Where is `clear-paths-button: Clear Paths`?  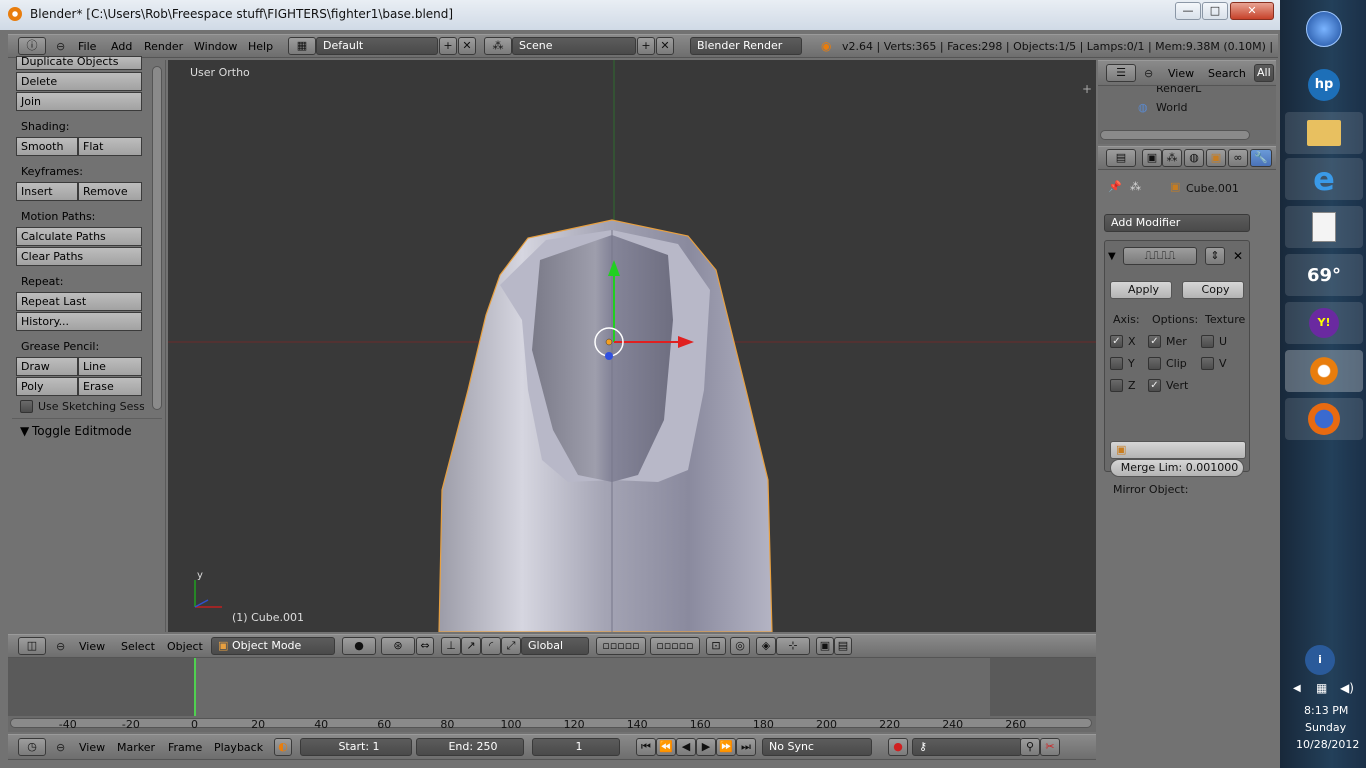 clear-paths-button: Clear Paths is located at coordinates (79, 256).